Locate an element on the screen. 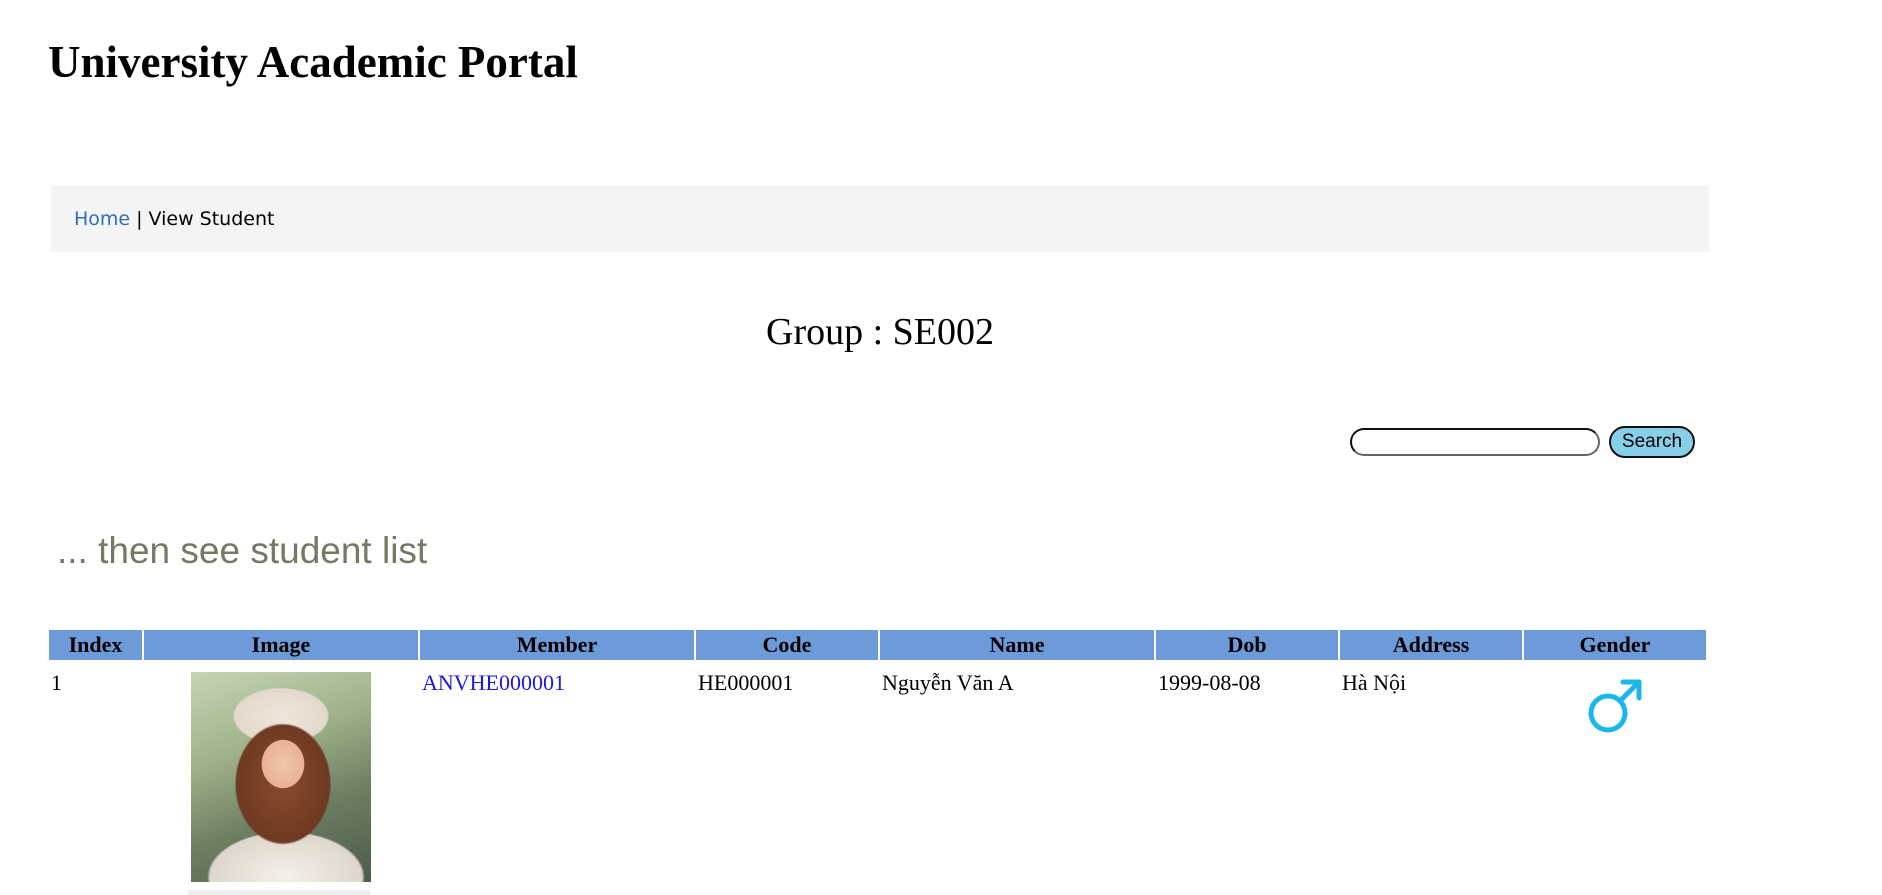 This screenshot has width=1882, height=895. search-form: Search is located at coordinates (1522, 442).